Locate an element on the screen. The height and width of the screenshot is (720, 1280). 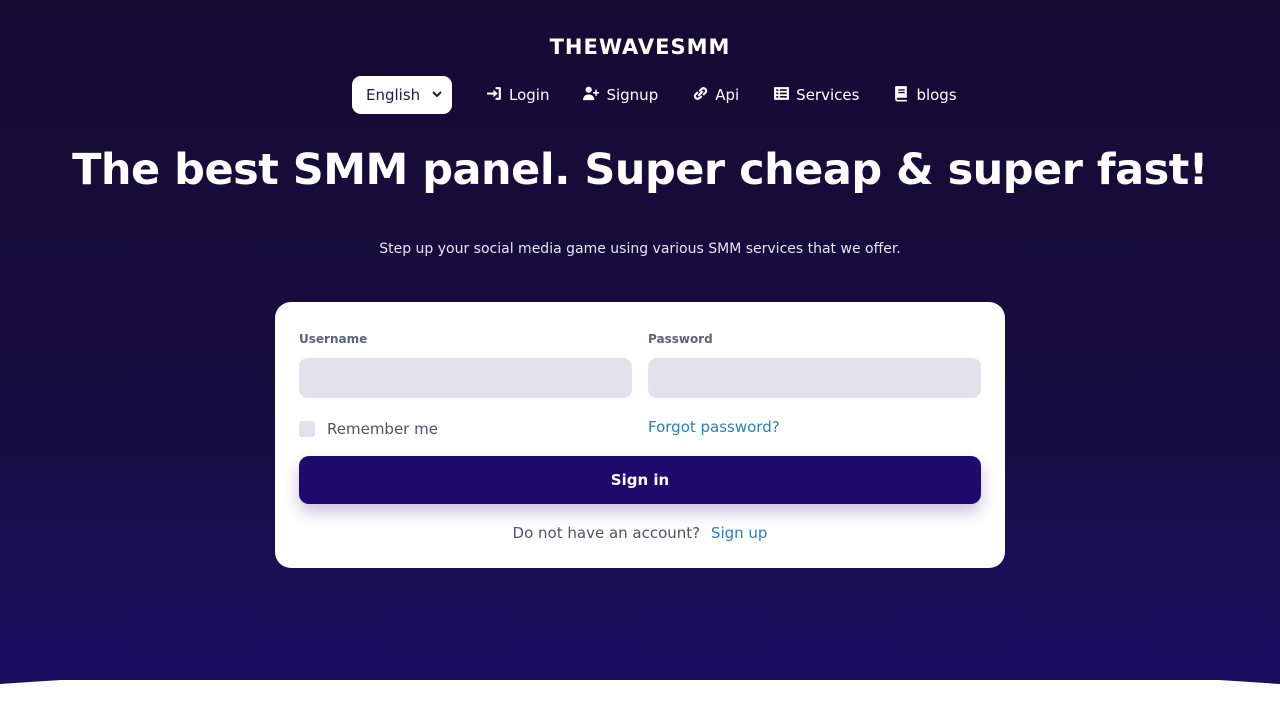
list-icon is located at coordinates (781, 95).